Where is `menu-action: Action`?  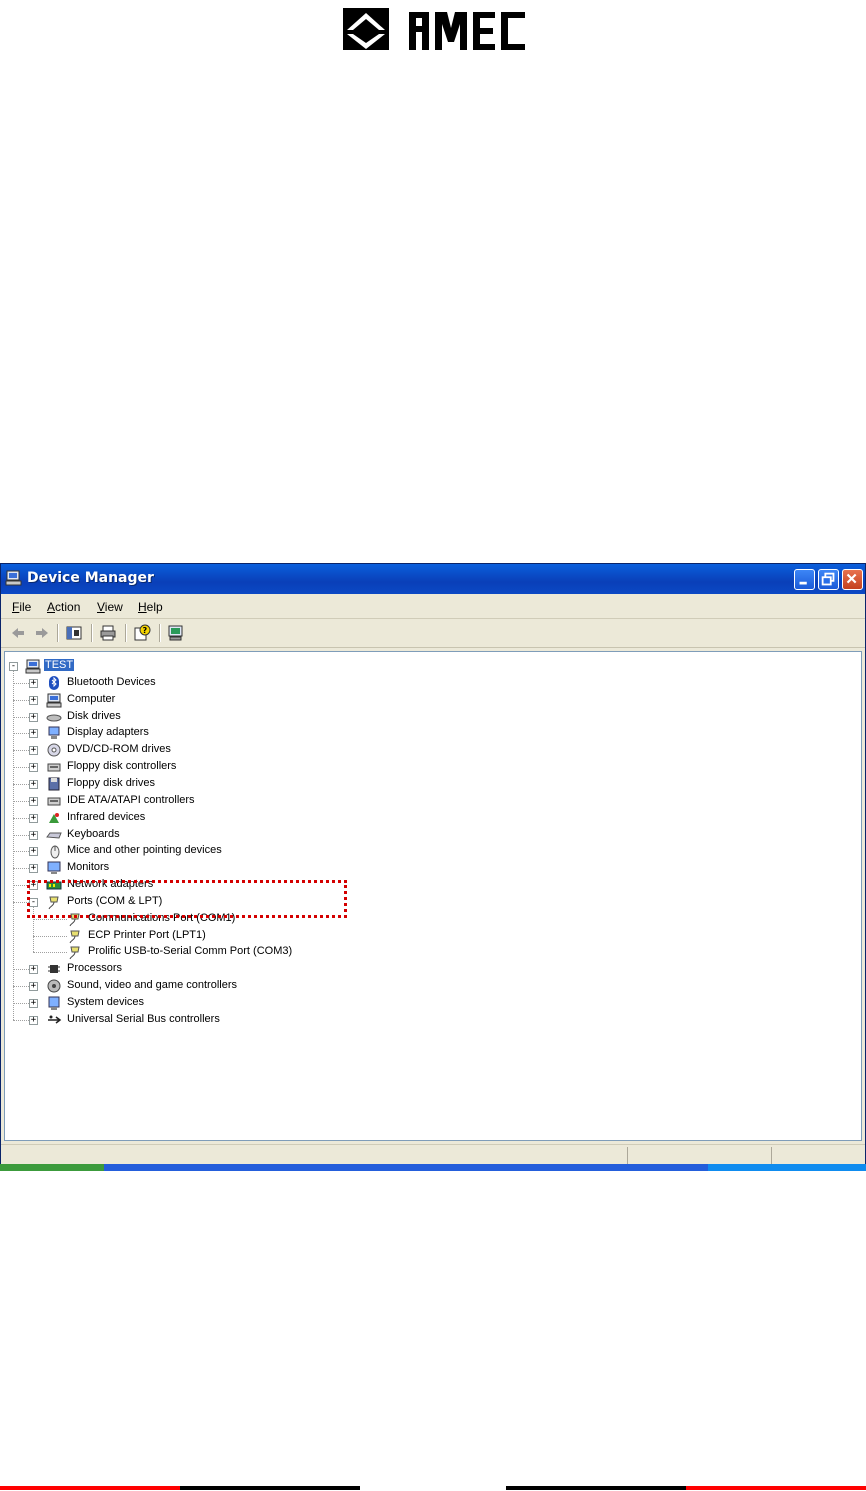 menu-action: Action is located at coordinates (63, 607).